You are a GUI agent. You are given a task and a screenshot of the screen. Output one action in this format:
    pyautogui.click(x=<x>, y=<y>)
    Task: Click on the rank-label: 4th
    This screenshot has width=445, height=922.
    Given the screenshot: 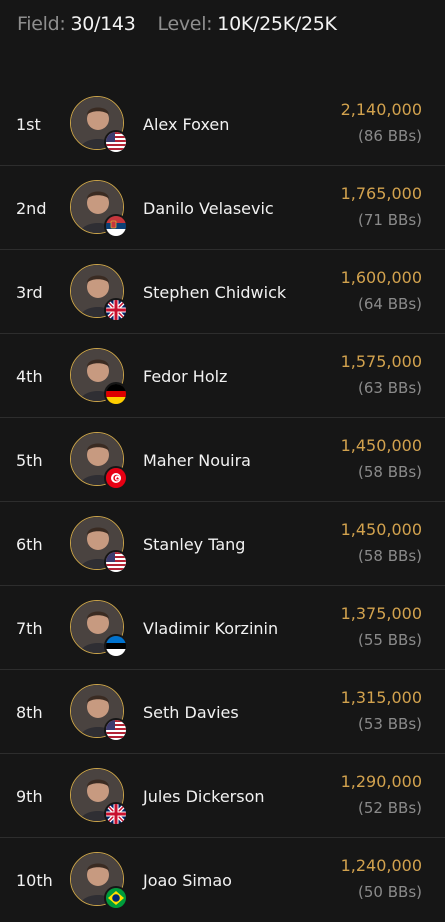 What is the action you would take?
    pyautogui.click(x=29, y=376)
    